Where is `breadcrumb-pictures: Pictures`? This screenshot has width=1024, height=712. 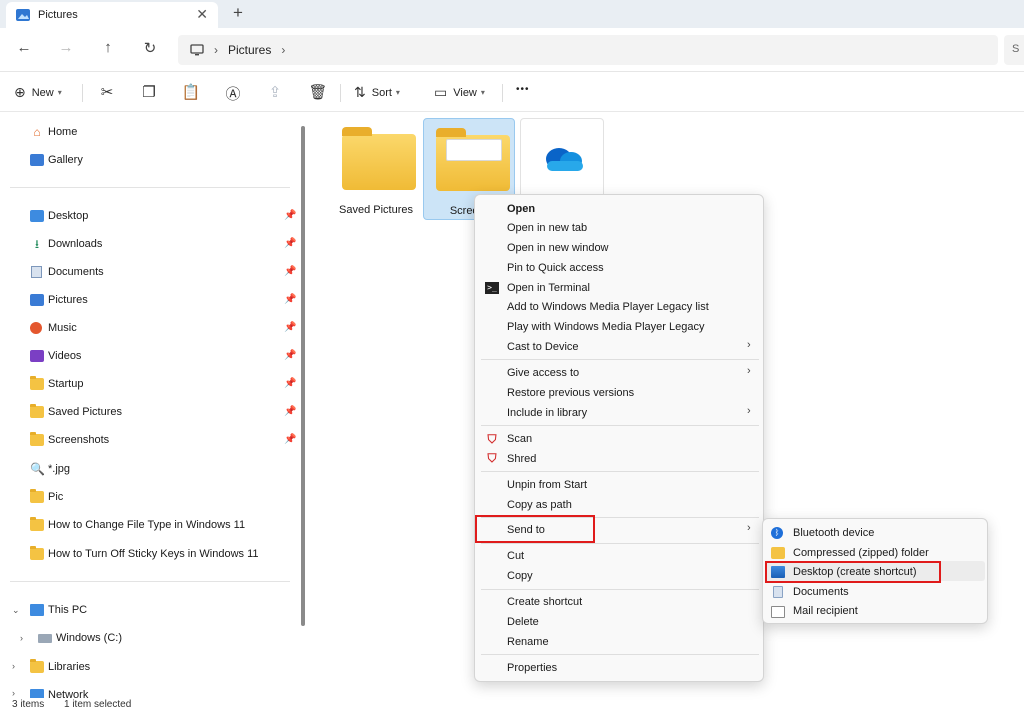
breadcrumb-pictures: Pictures is located at coordinates (249, 50).